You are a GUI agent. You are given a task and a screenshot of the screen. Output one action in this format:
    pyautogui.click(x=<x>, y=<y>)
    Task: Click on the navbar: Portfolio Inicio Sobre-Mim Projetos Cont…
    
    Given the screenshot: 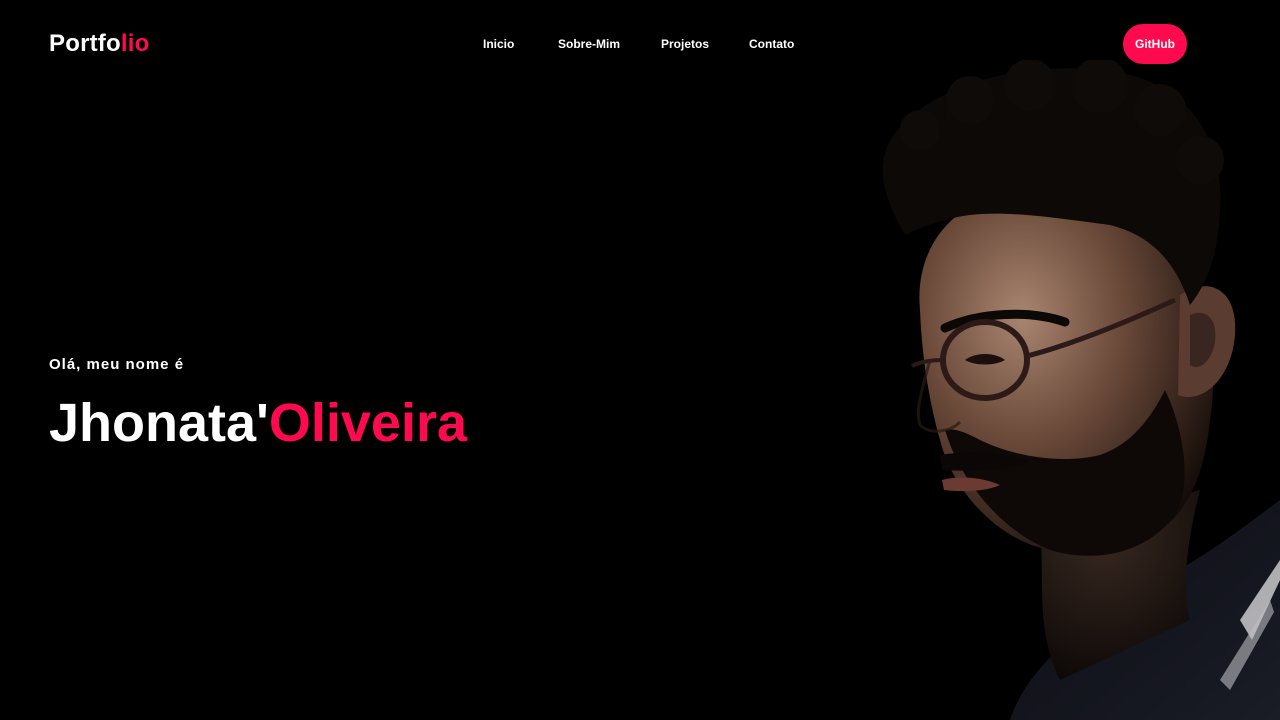 What is the action you would take?
    pyautogui.click(x=640, y=44)
    